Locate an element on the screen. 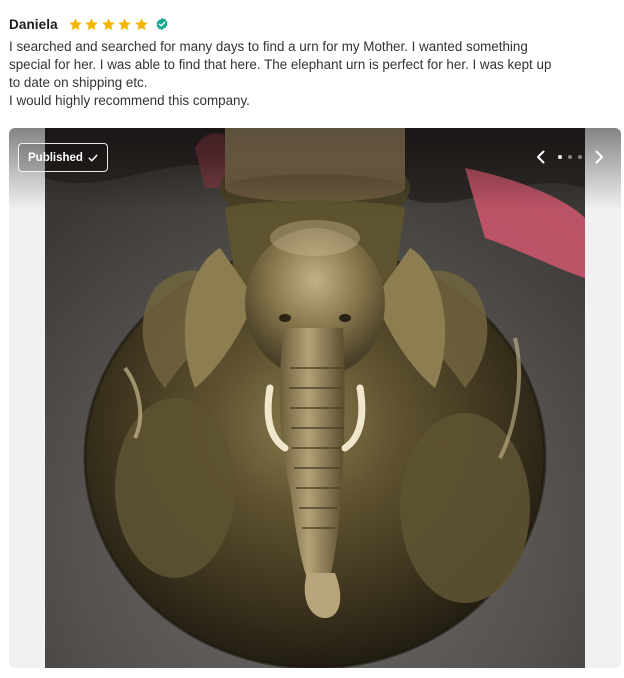 The width and height of the screenshot is (624, 678). review-text-line: I would highly recommend this company. is located at coordinates (129, 100).